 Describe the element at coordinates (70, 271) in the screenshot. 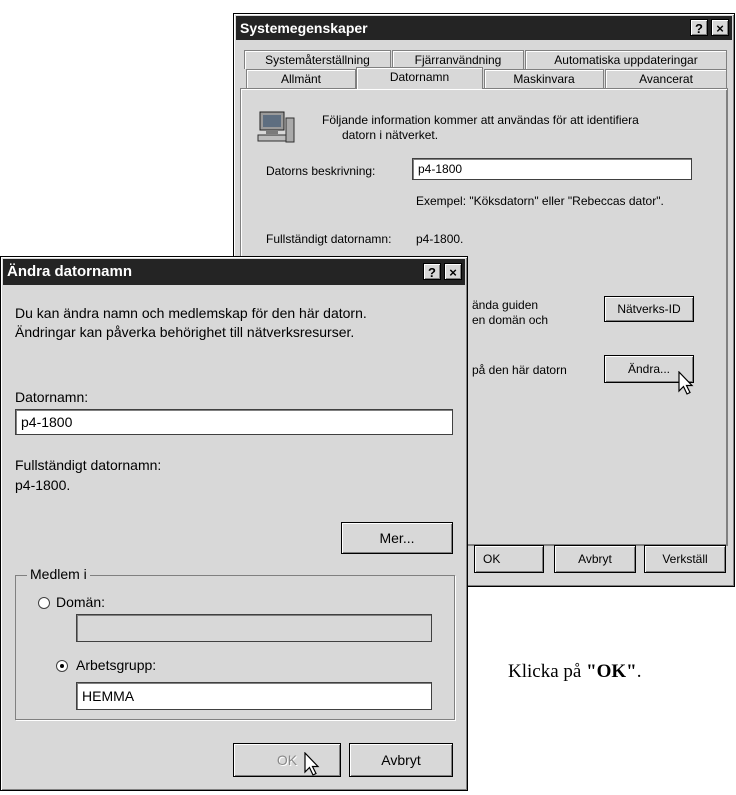

I see `dialog-title: Ändra datornamn` at that location.